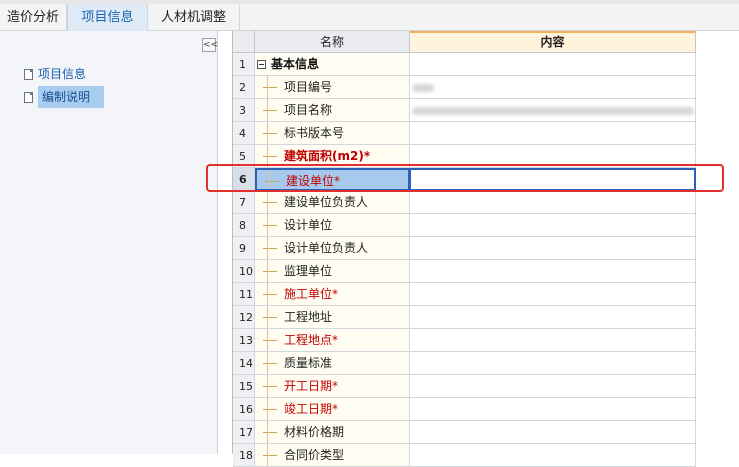 This screenshot has width=739, height=467. Describe the element at coordinates (332, 64) in the screenshot. I see `name-cell: 基本信息` at that location.